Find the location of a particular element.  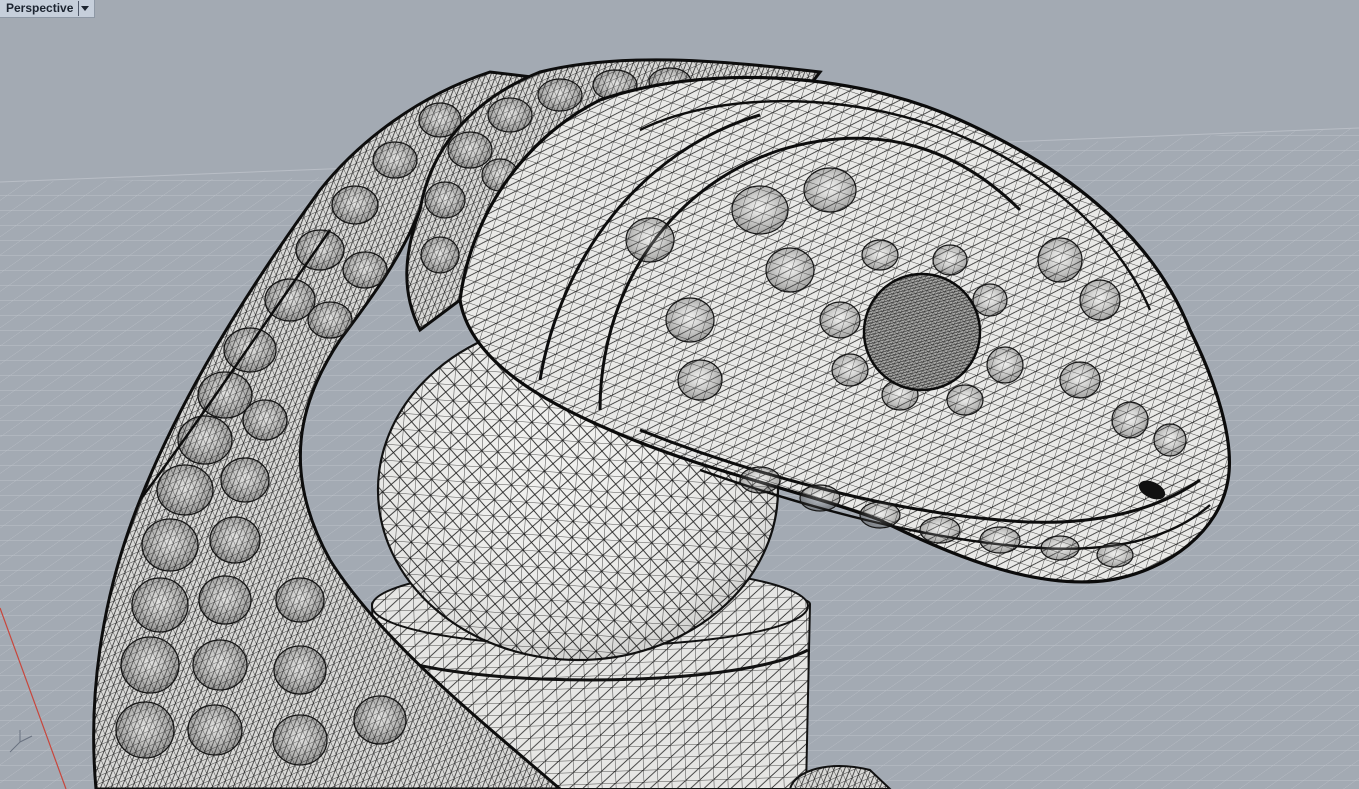

viewport-tab: Perspective is located at coordinates (48, 9).